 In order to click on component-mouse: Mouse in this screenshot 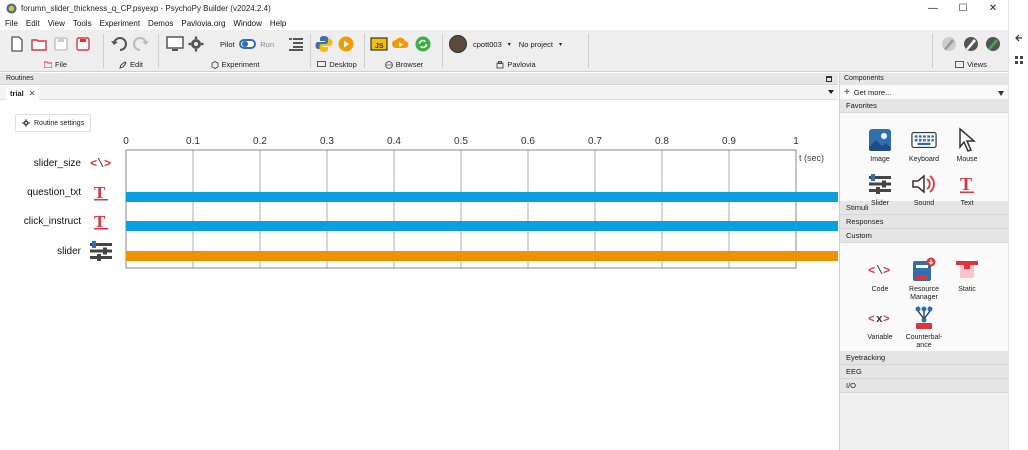, I will do `click(967, 145)`.